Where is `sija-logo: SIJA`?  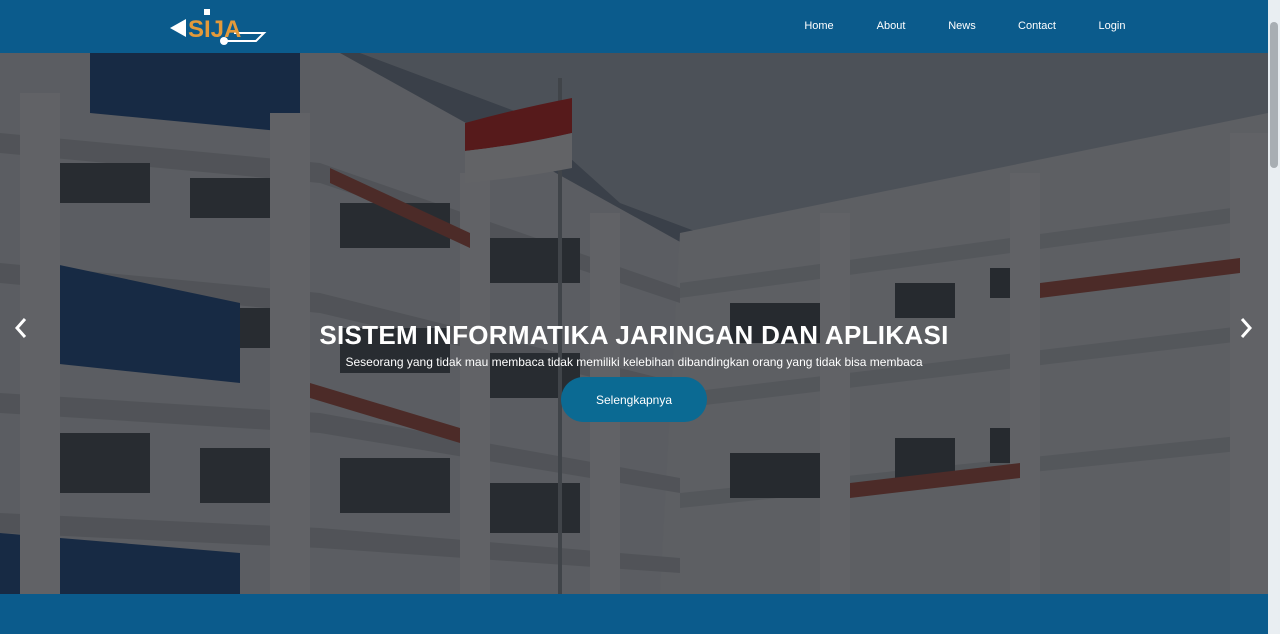 sija-logo: SIJA is located at coordinates (218, 28).